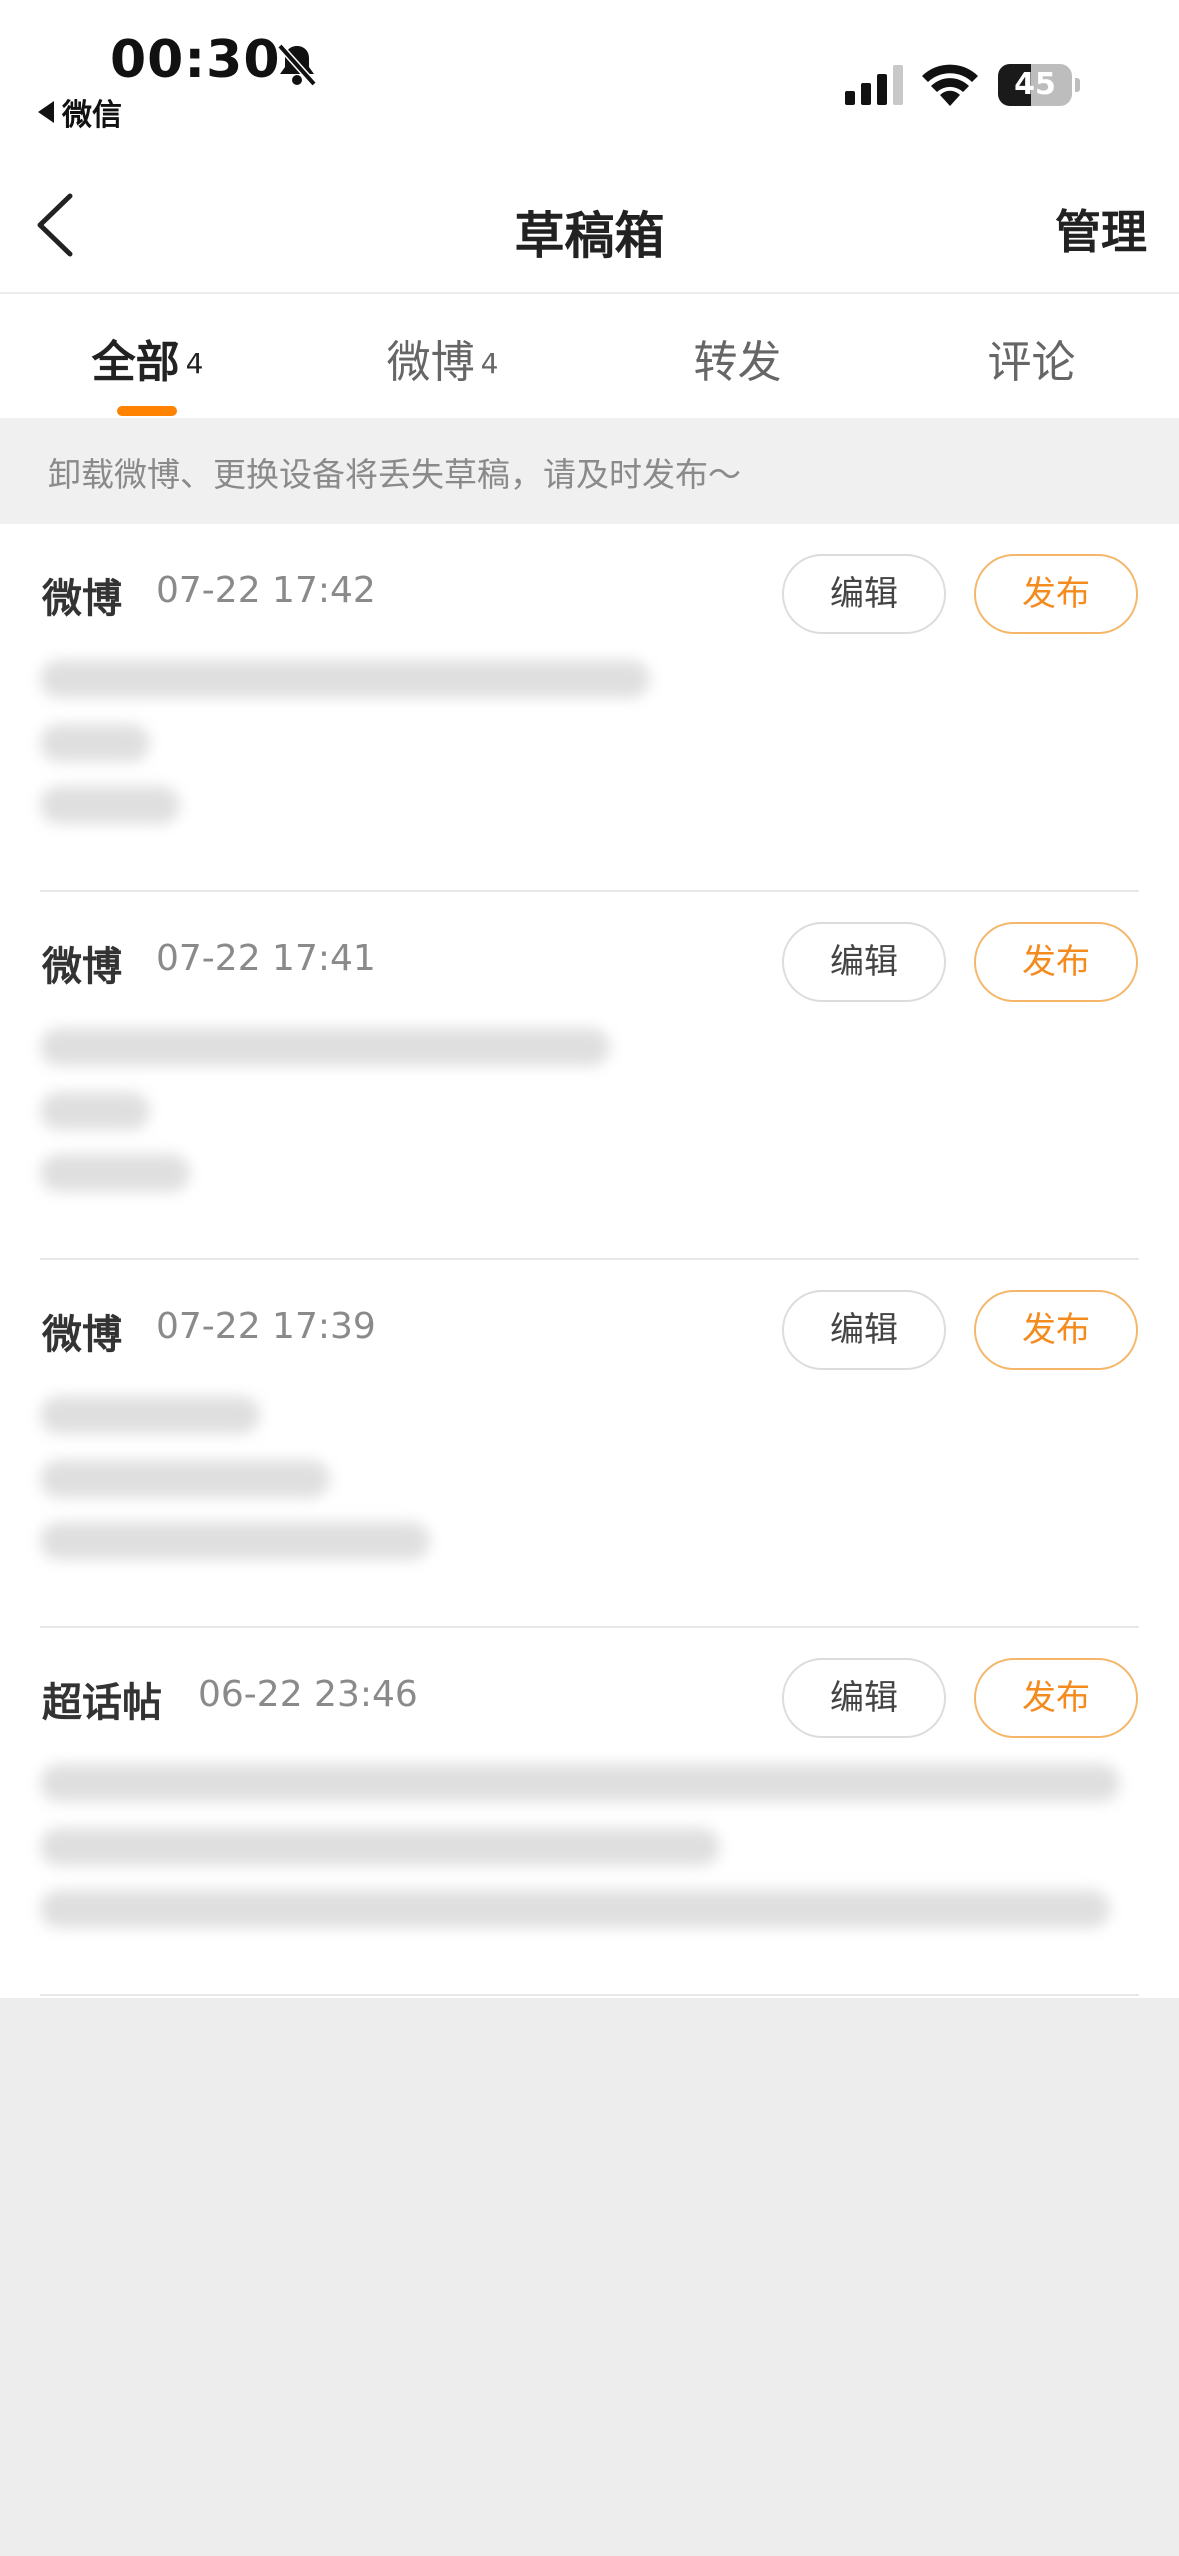 Image resolution: width=1179 pixels, height=2556 pixels. I want to click on tab-all-label: 全部, so click(135, 362).